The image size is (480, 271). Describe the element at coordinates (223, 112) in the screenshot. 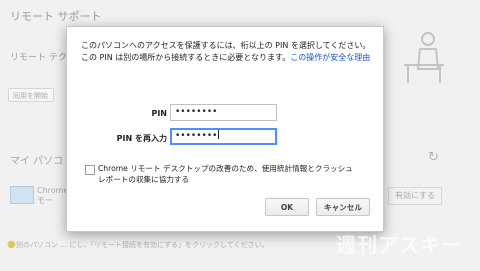

I see `pin-input: ••••••••` at that location.